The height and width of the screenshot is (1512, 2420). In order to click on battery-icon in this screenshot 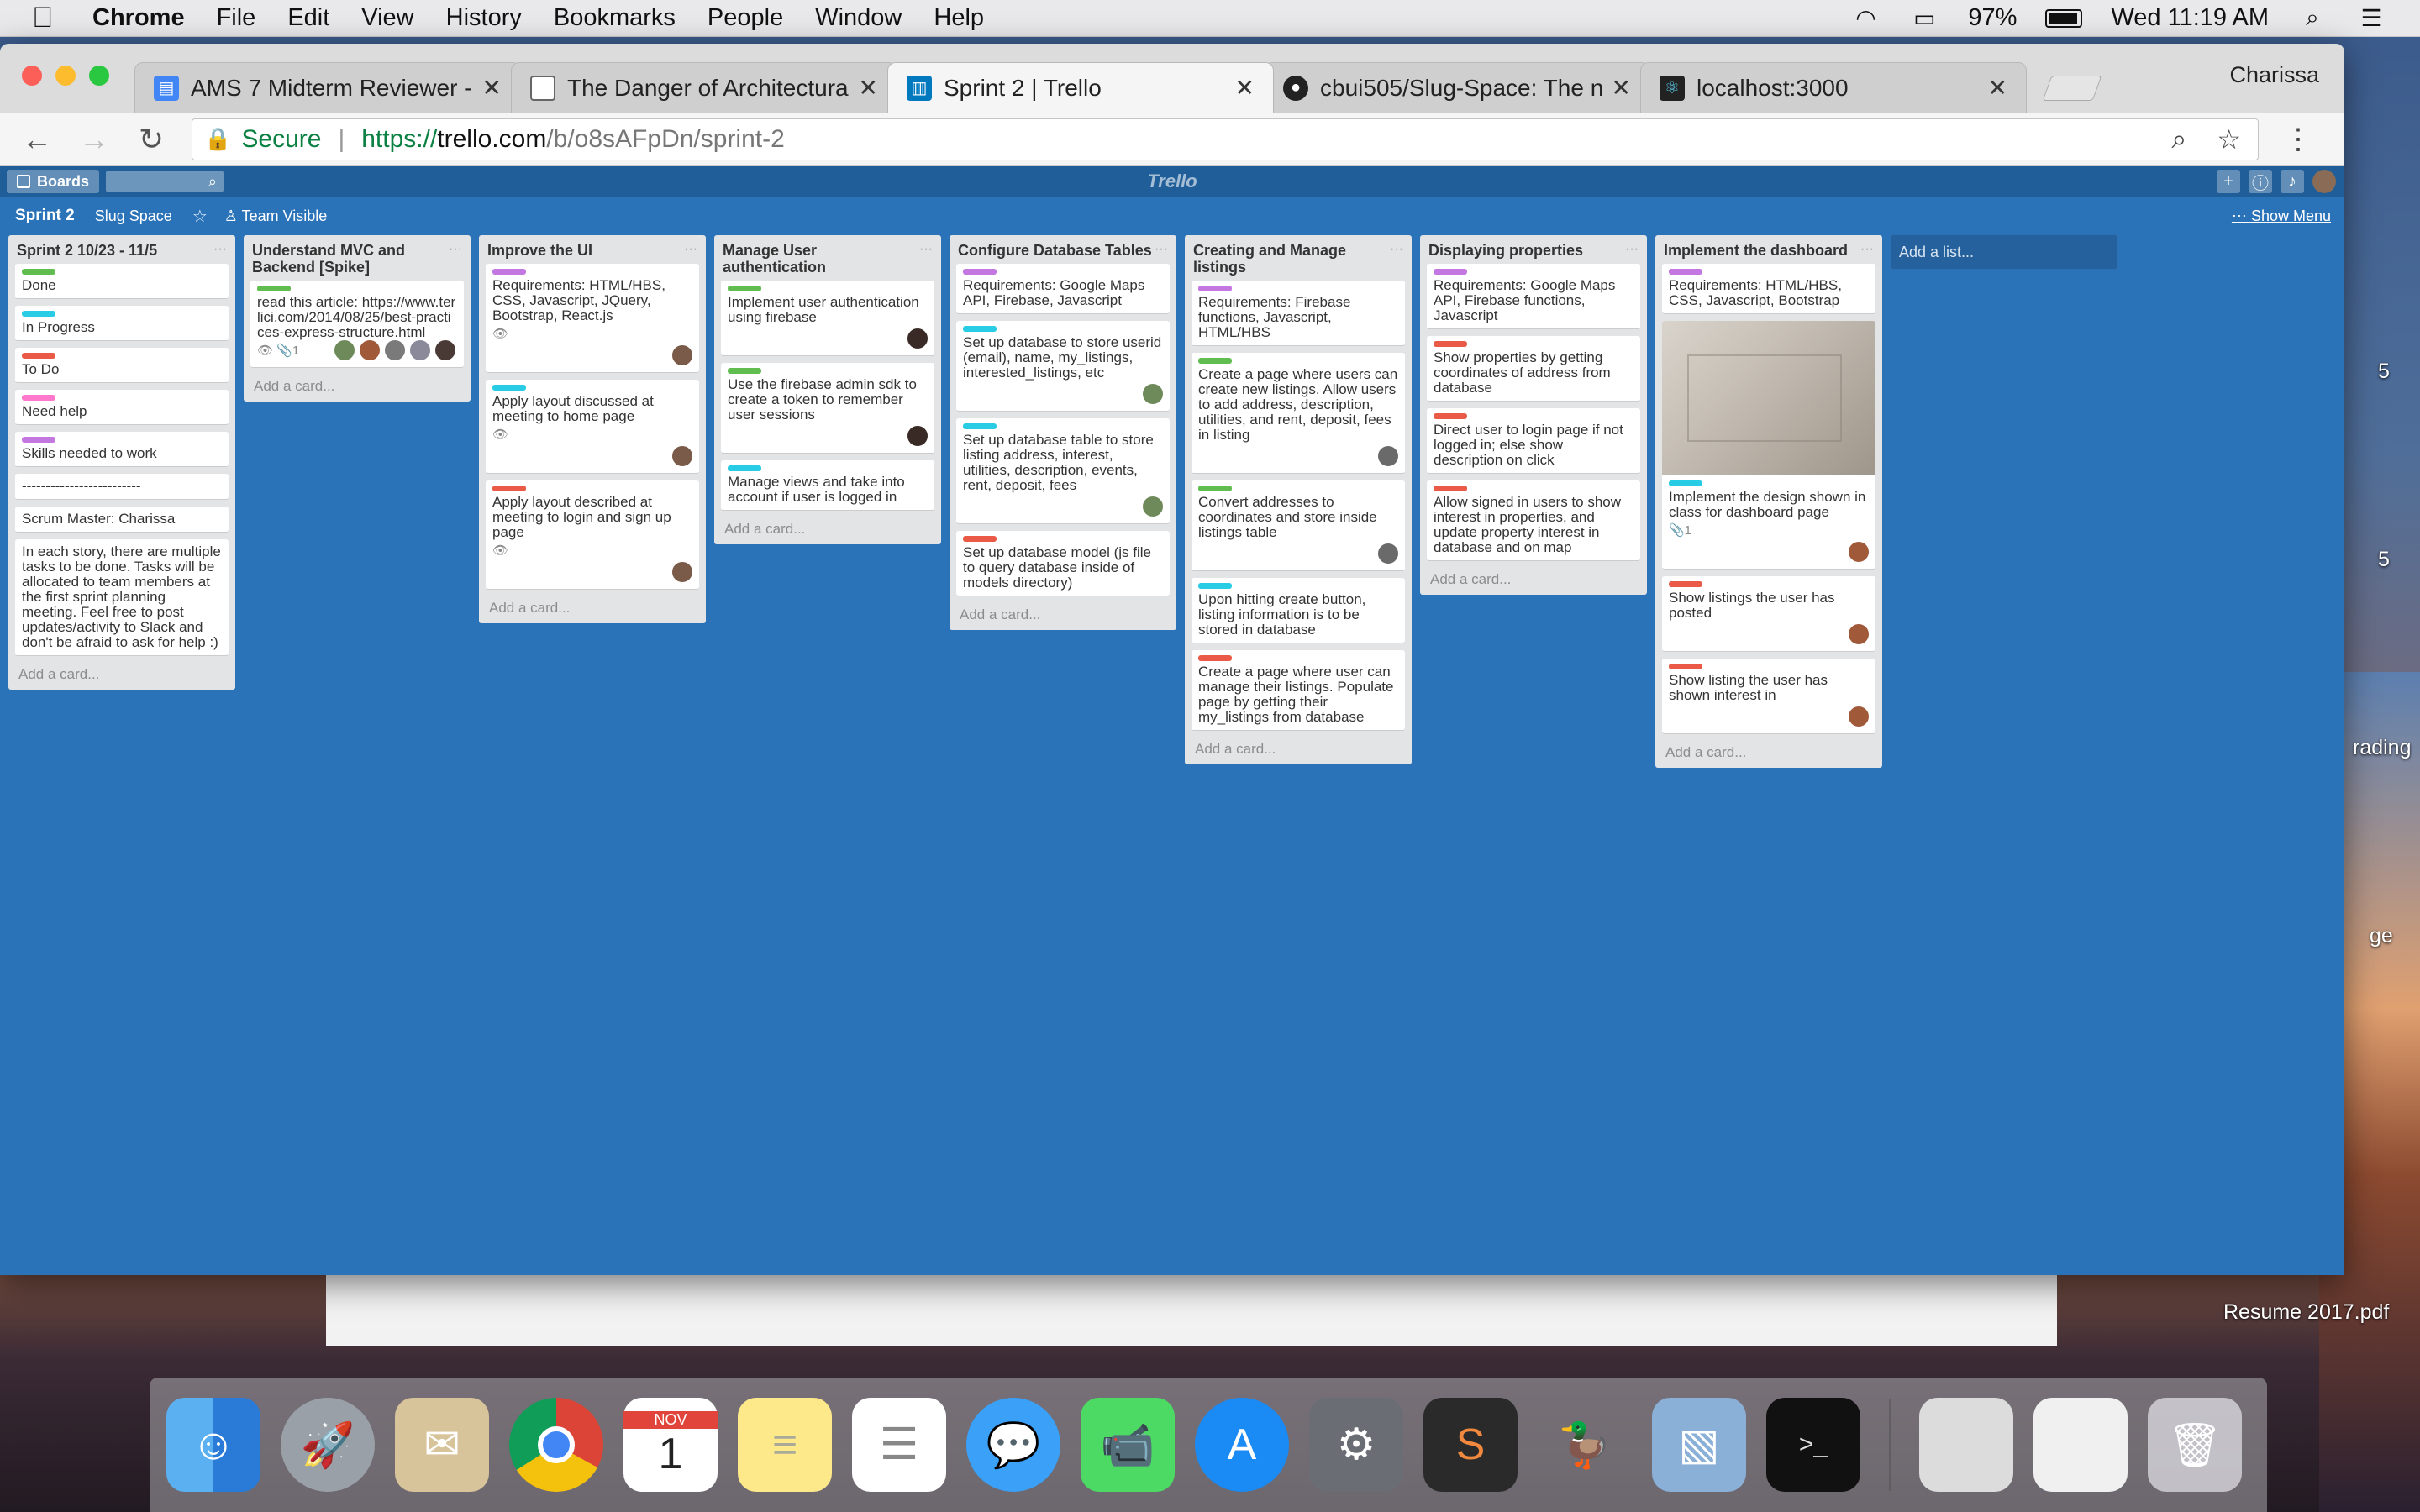, I will do `click(2064, 18)`.